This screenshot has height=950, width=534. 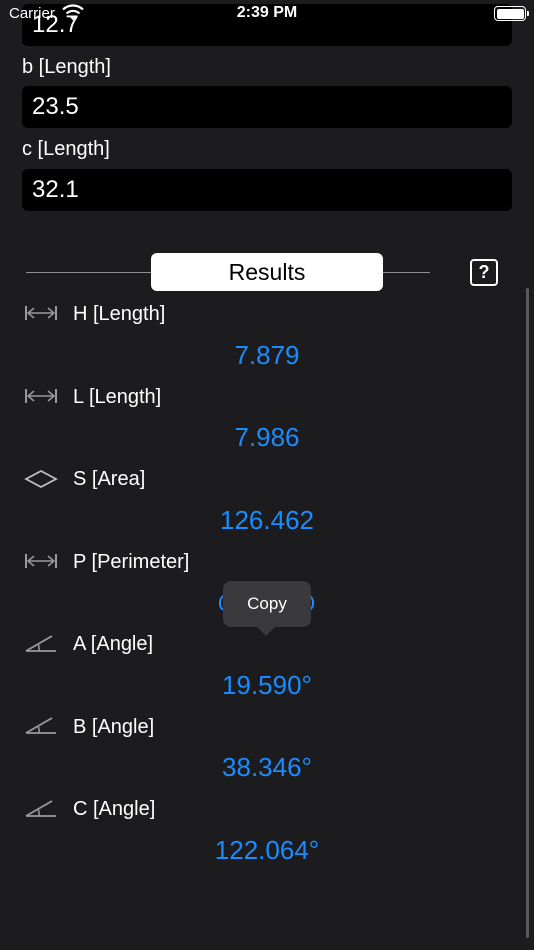 What do you see at coordinates (109, 479) in the screenshot?
I see `result-s-label: S [Area]` at bounding box center [109, 479].